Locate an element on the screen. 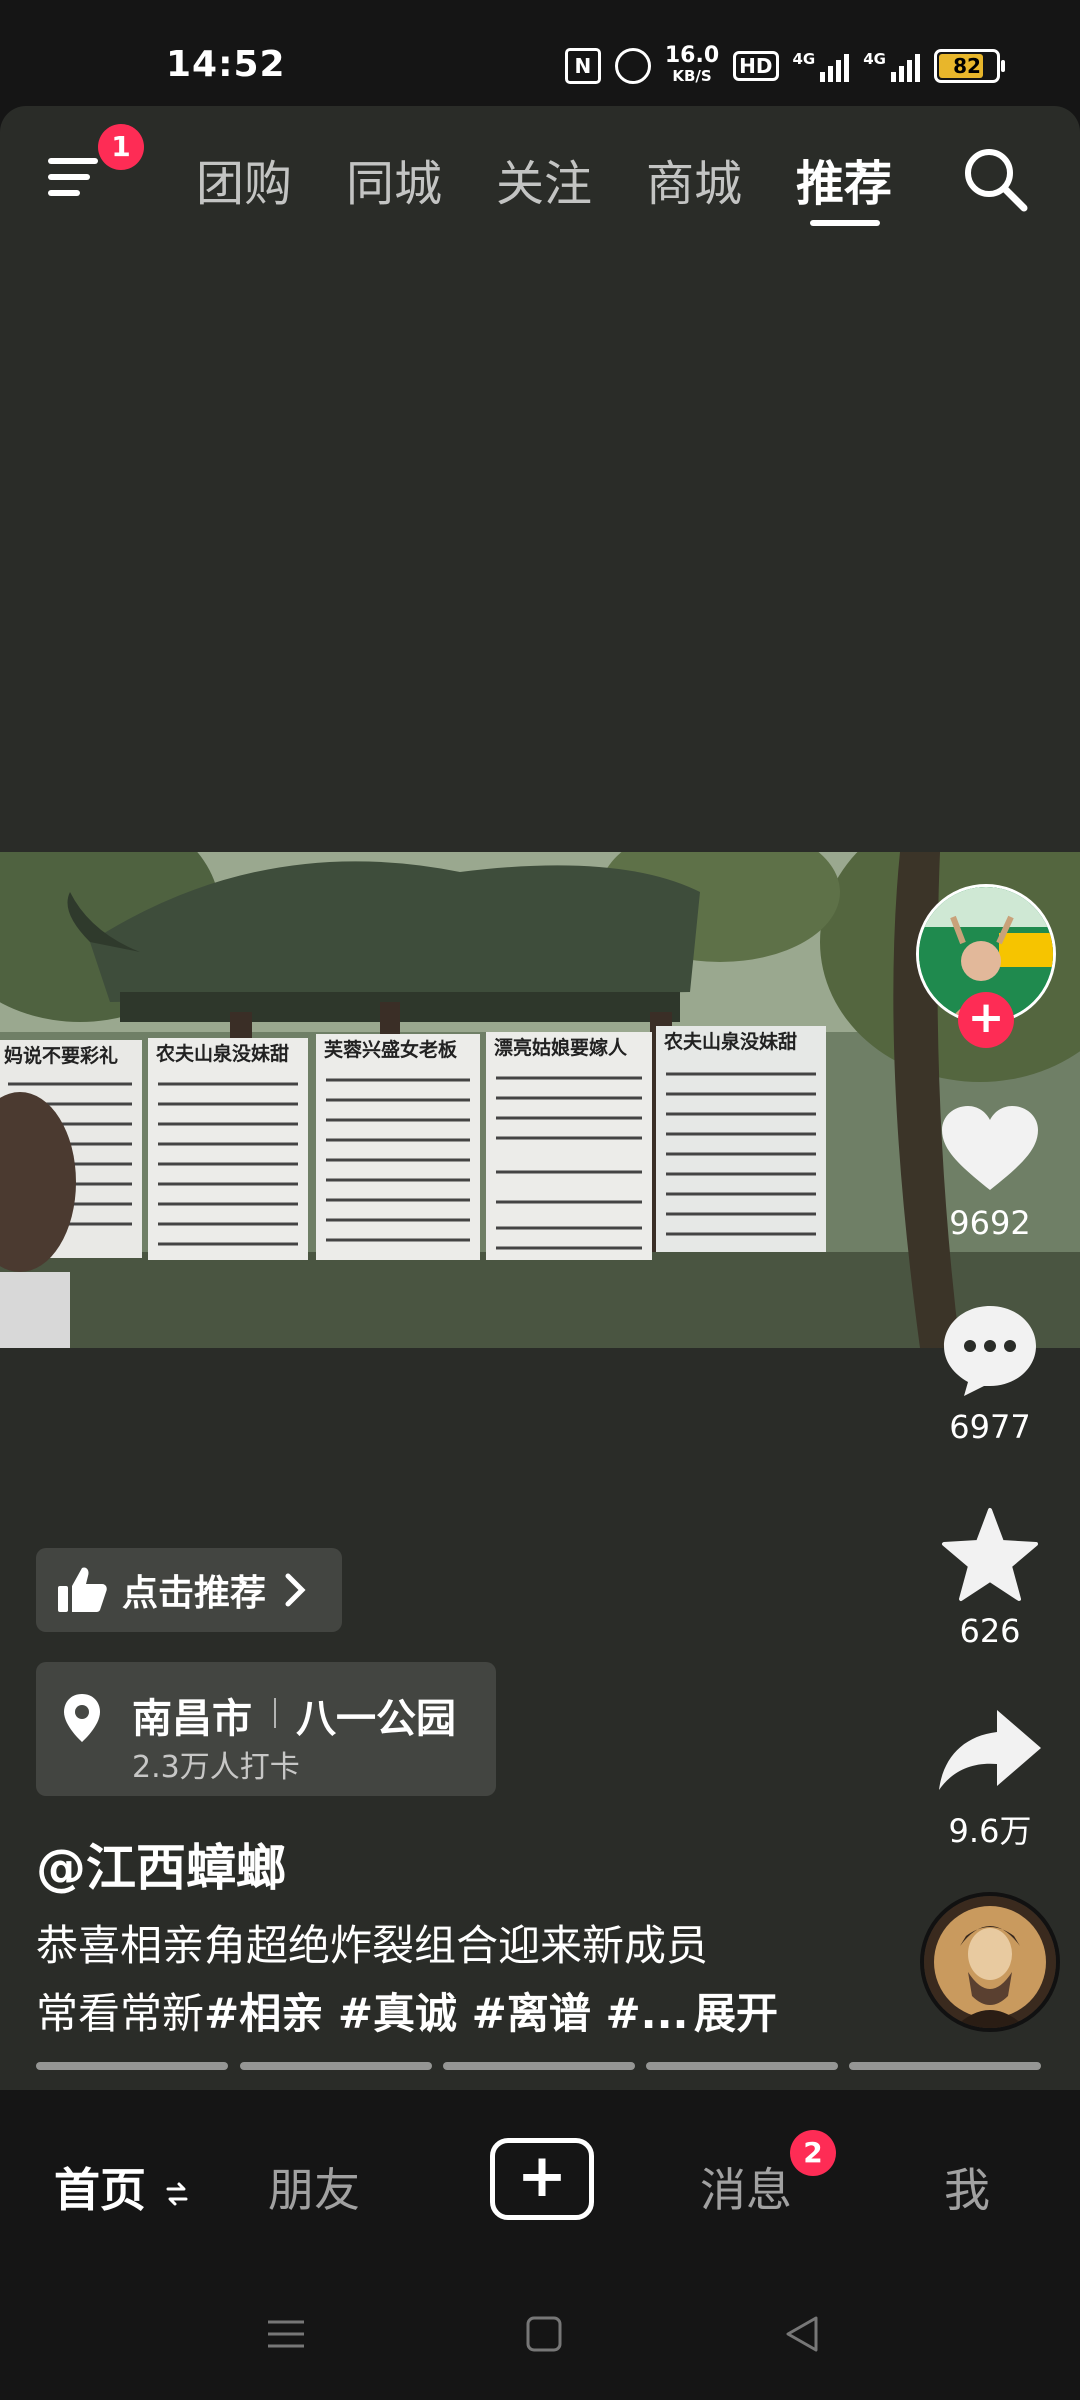 This screenshot has width=1080, height=2400. search-icon is located at coordinates (995, 179).